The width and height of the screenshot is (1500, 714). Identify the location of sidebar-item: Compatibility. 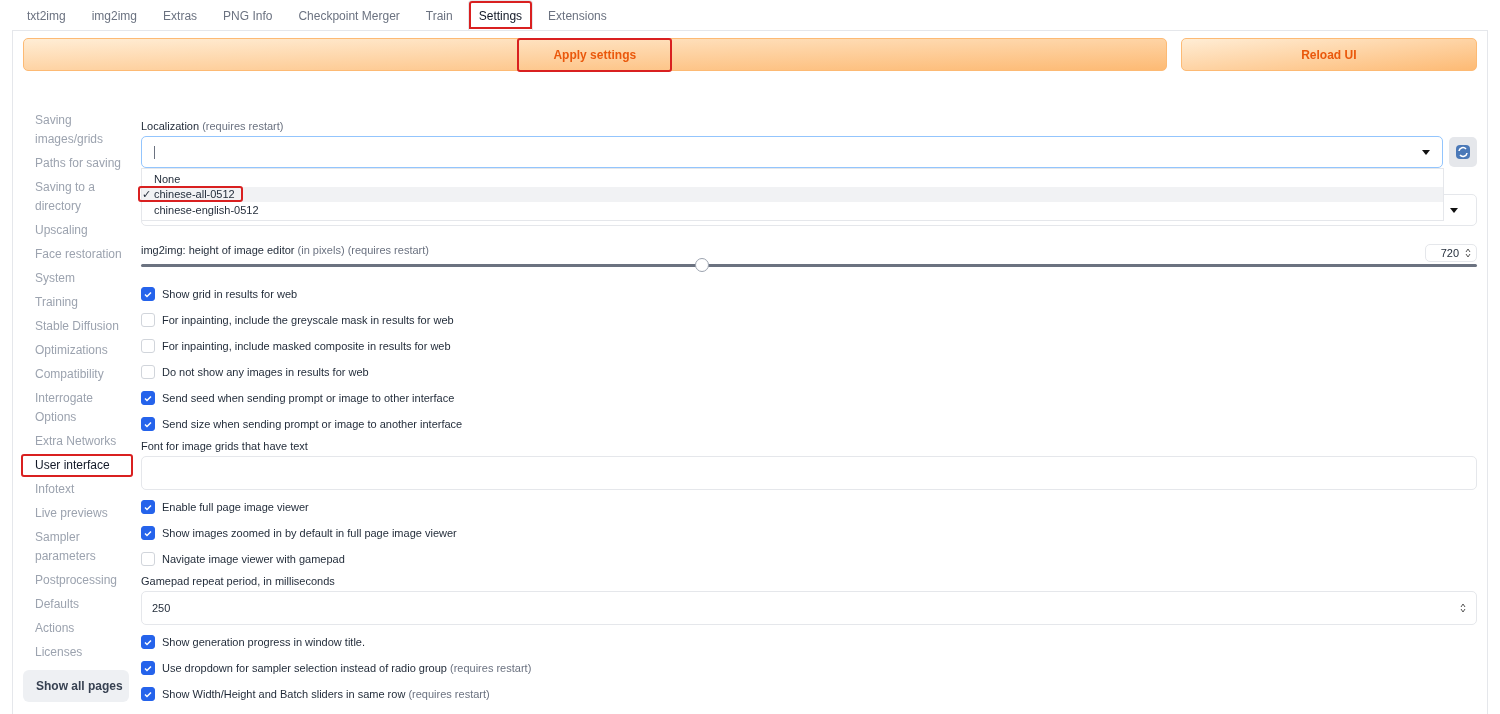
(77, 374).